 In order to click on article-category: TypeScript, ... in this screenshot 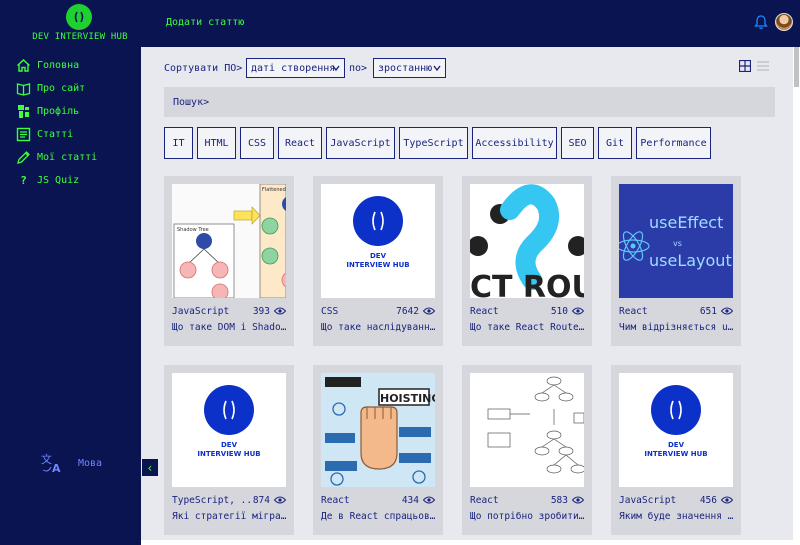, I will do `click(211, 500)`.